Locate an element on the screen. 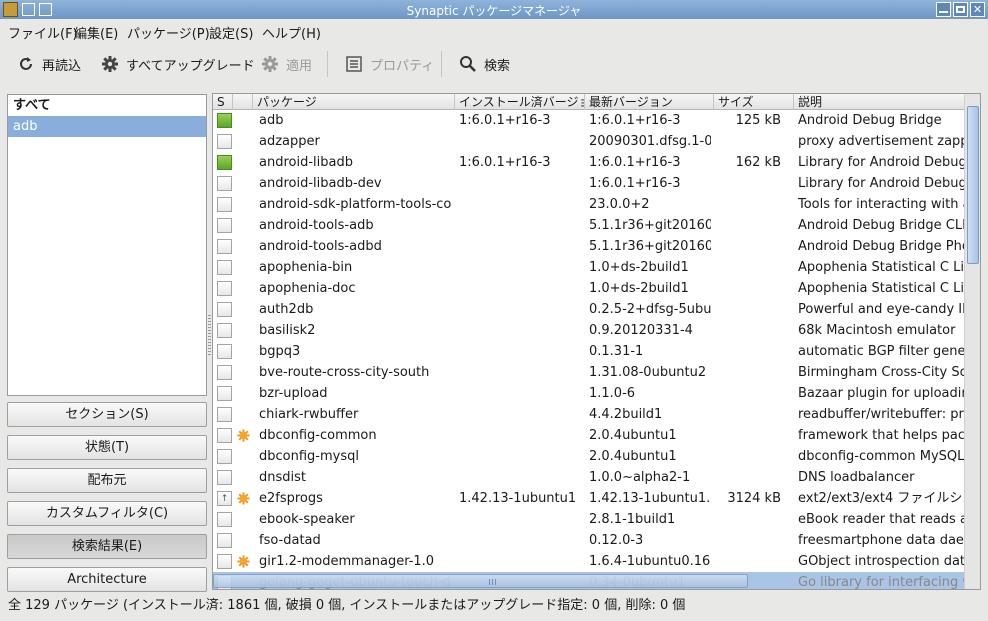 This screenshot has height=621, width=988. description-cell: Apophenia Statistical C Library is located at coordinates (889, 267).